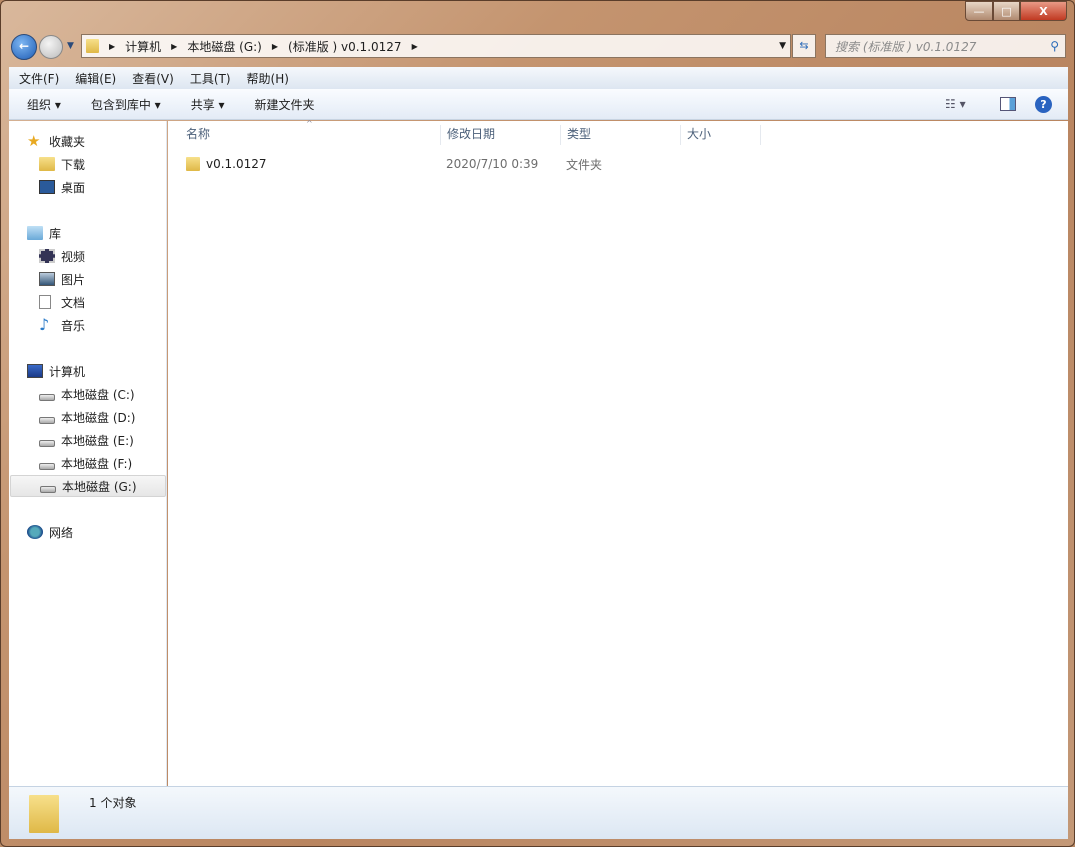 The image size is (1075, 847). Describe the element at coordinates (73, 325) in the screenshot. I see `nav-label: 音乐` at that location.